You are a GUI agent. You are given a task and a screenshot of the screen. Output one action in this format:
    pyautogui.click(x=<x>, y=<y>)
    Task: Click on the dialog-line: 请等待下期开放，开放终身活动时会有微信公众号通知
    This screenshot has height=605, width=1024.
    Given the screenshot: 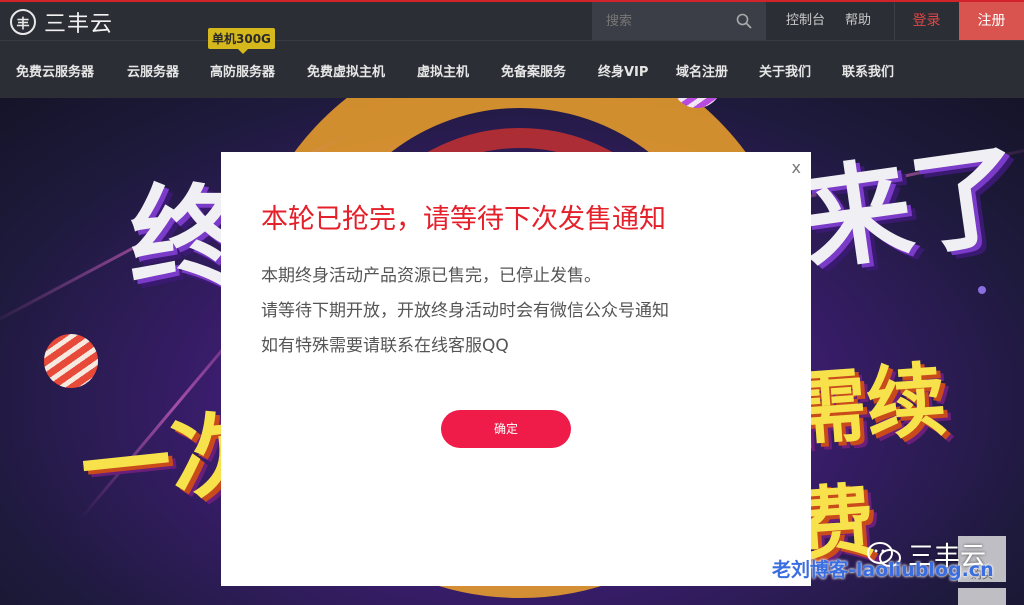 What is the action you would take?
    pyautogui.click(x=465, y=311)
    